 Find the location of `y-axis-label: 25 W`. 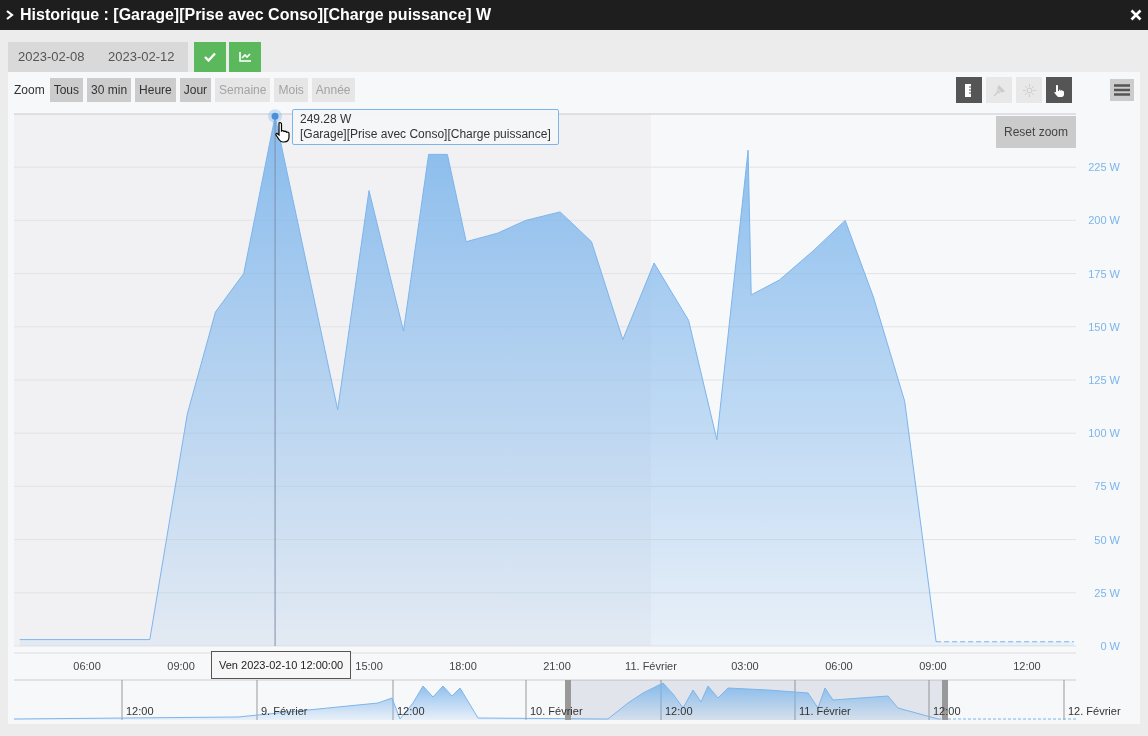

y-axis-label: 25 W is located at coordinates (1107, 592).